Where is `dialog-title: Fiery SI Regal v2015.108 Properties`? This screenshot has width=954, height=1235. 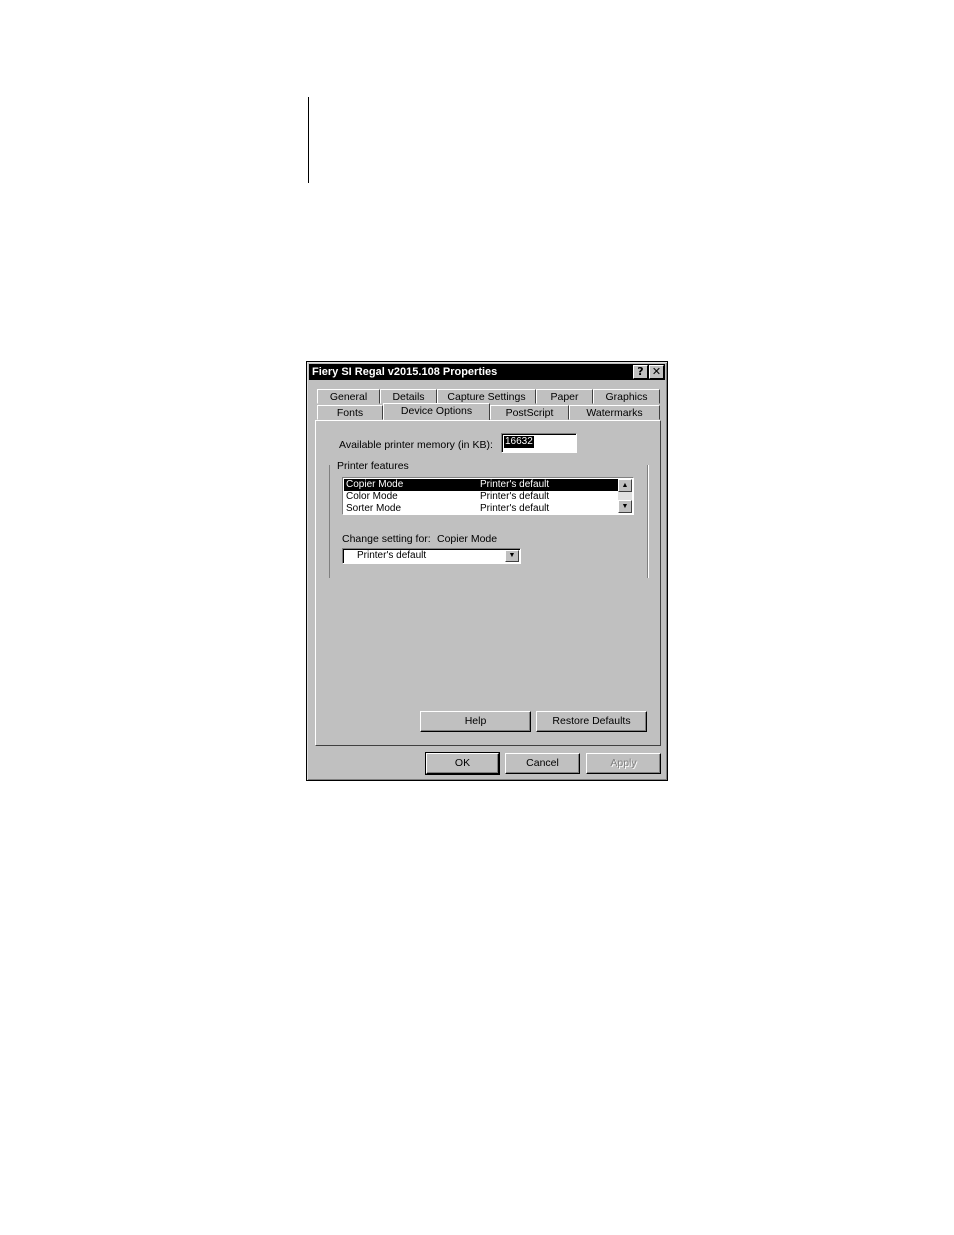 dialog-title: Fiery SI Regal v2015.108 Properties is located at coordinates (405, 372).